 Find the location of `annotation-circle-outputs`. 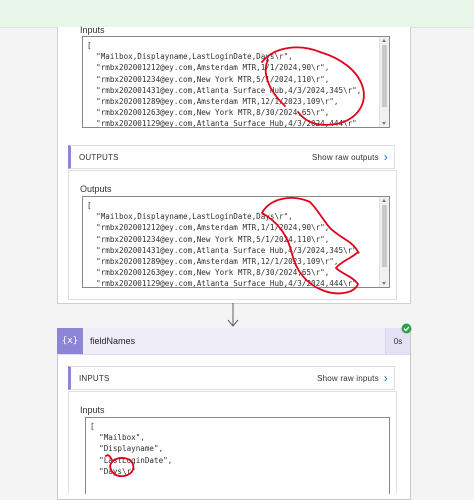

annotation-circle-outputs is located at coordinates (310, 246).